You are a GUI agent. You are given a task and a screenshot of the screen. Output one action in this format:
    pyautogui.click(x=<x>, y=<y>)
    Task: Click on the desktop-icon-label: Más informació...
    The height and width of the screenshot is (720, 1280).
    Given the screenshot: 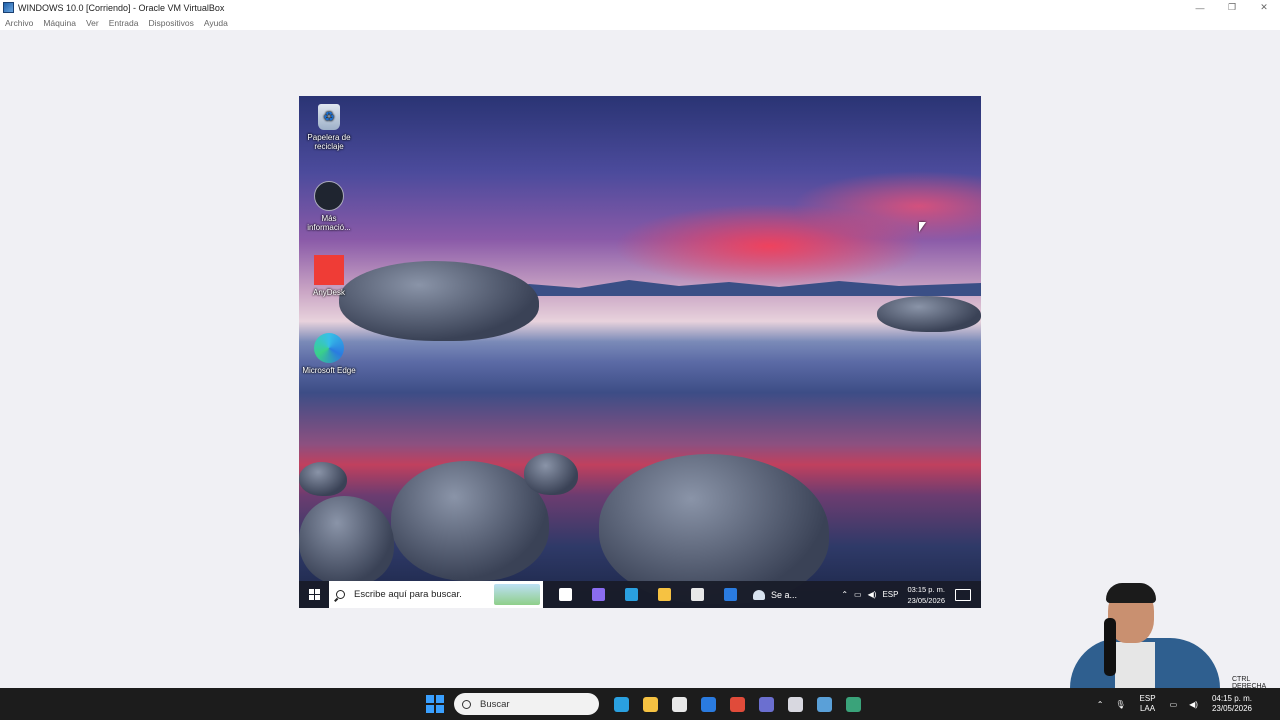 What is the action you would take?
    pyautogui.click(x=329, y=223)
    